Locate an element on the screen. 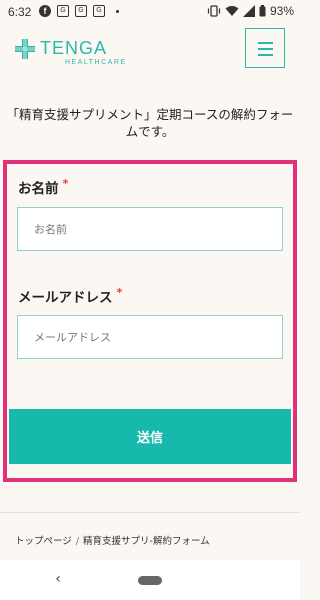 This screenshot has height=600, width=320. signal-icon is located at coordinates (248, 11).